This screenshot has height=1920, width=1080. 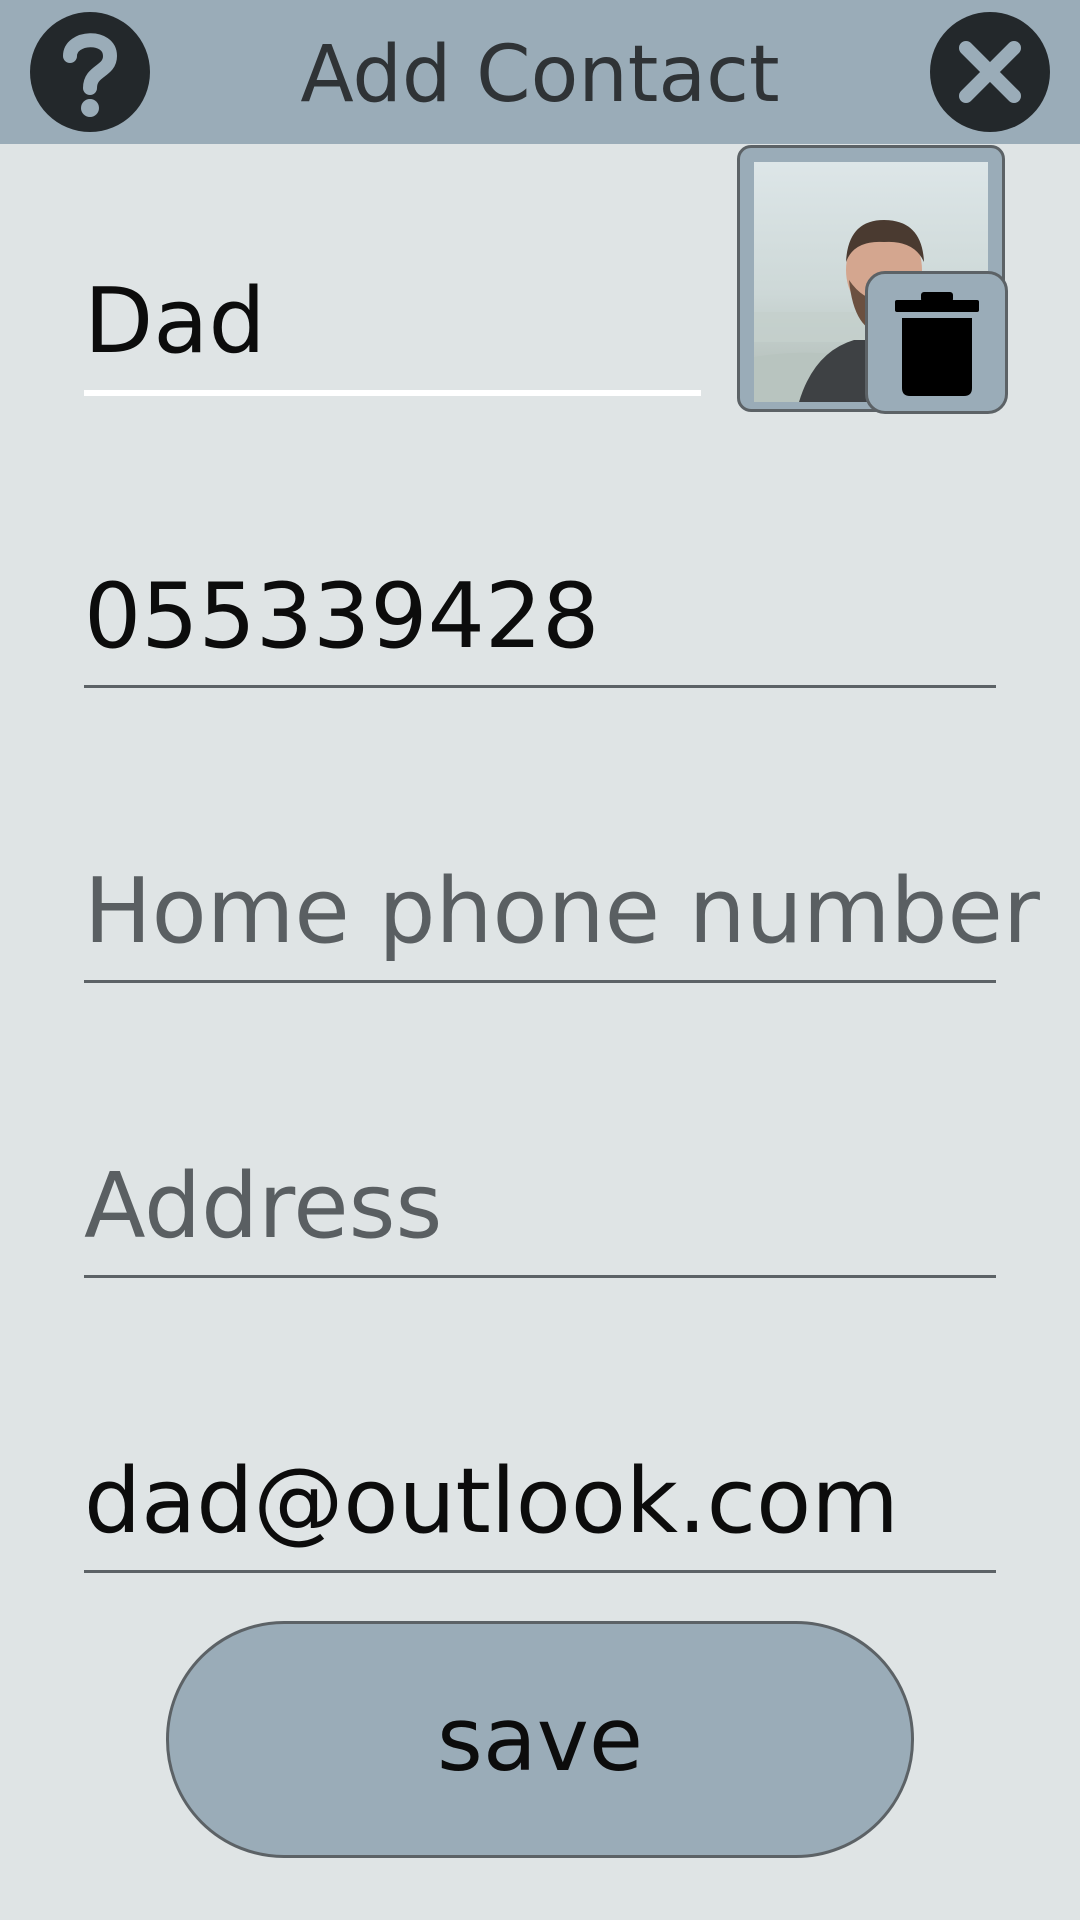 I want to click on trash-icon, so click(x=936, y=343).